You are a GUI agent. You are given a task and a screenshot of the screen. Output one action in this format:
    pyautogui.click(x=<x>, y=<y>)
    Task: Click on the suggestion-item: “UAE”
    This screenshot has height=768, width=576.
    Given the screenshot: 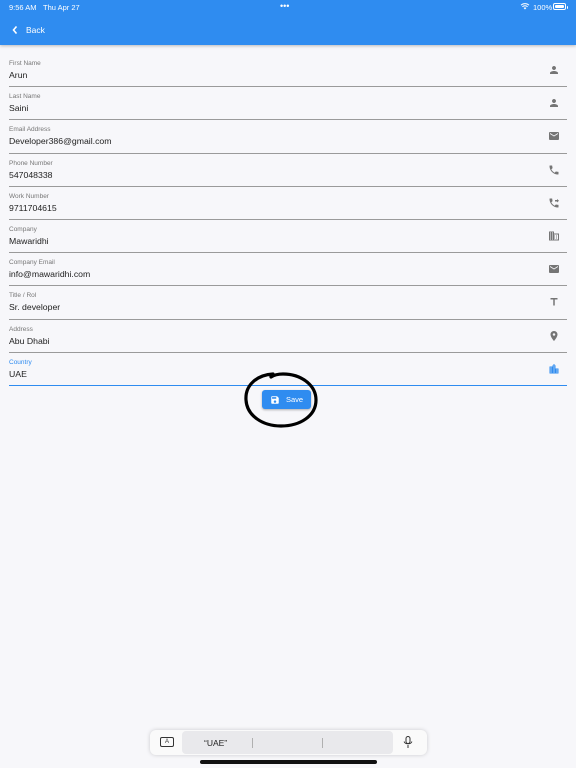 What is the action you would take?
    pyautogui.click(x=215, y=743)
    